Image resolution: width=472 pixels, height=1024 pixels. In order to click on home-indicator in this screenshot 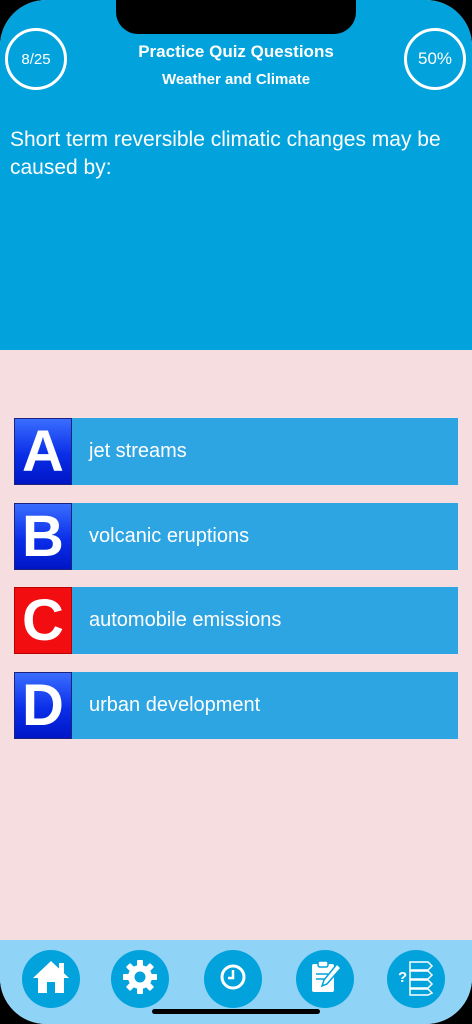, I will do `click(236, 1011)`.